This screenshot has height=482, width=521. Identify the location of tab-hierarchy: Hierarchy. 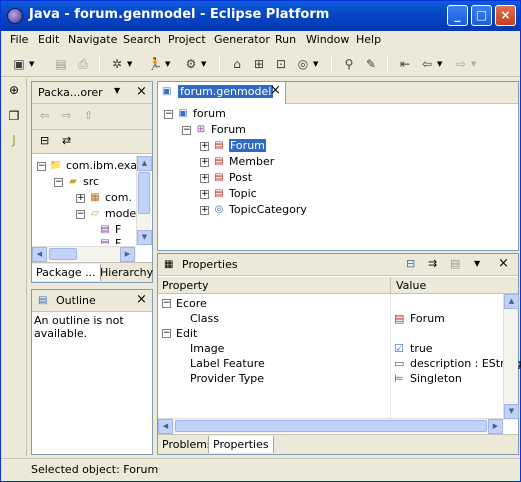
(126, 272).